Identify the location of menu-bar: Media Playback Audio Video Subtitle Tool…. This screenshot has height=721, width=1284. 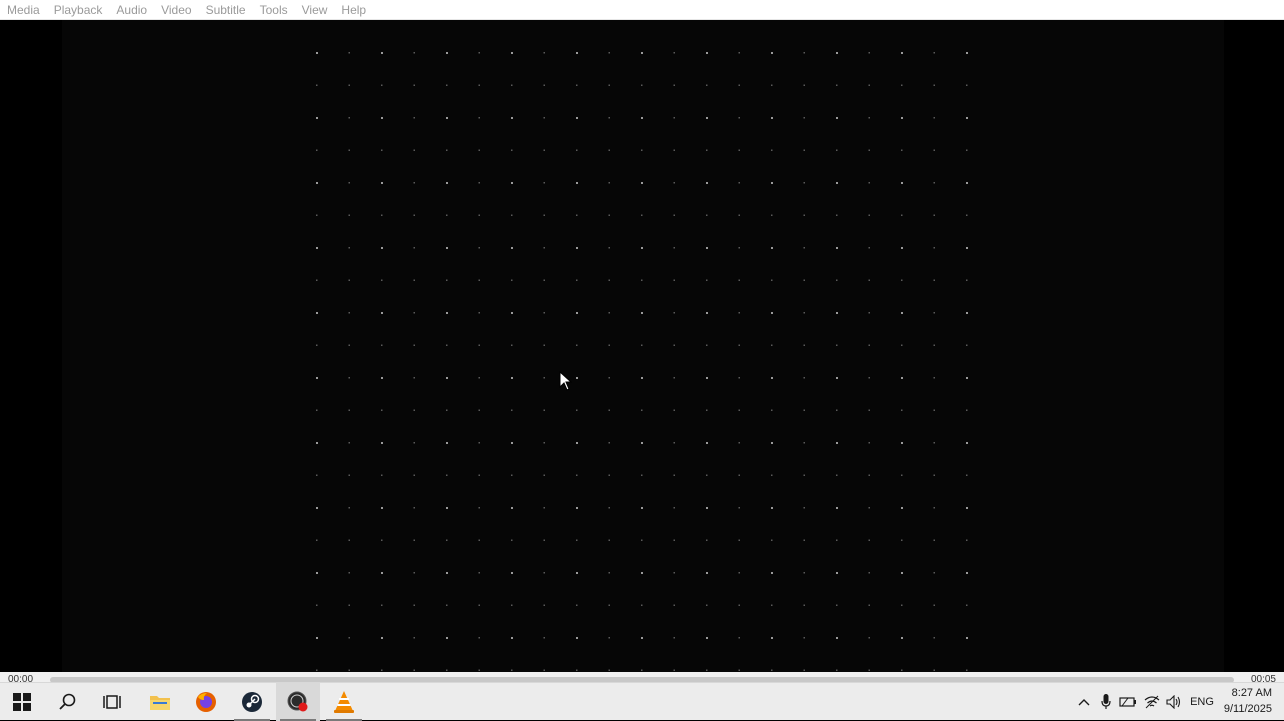
(642, 10).